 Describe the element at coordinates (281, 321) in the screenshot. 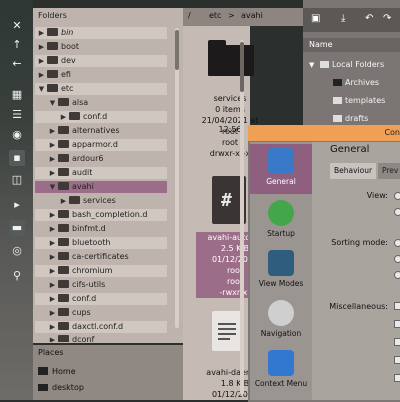

I see `category-navigation: Navigation` at that location.